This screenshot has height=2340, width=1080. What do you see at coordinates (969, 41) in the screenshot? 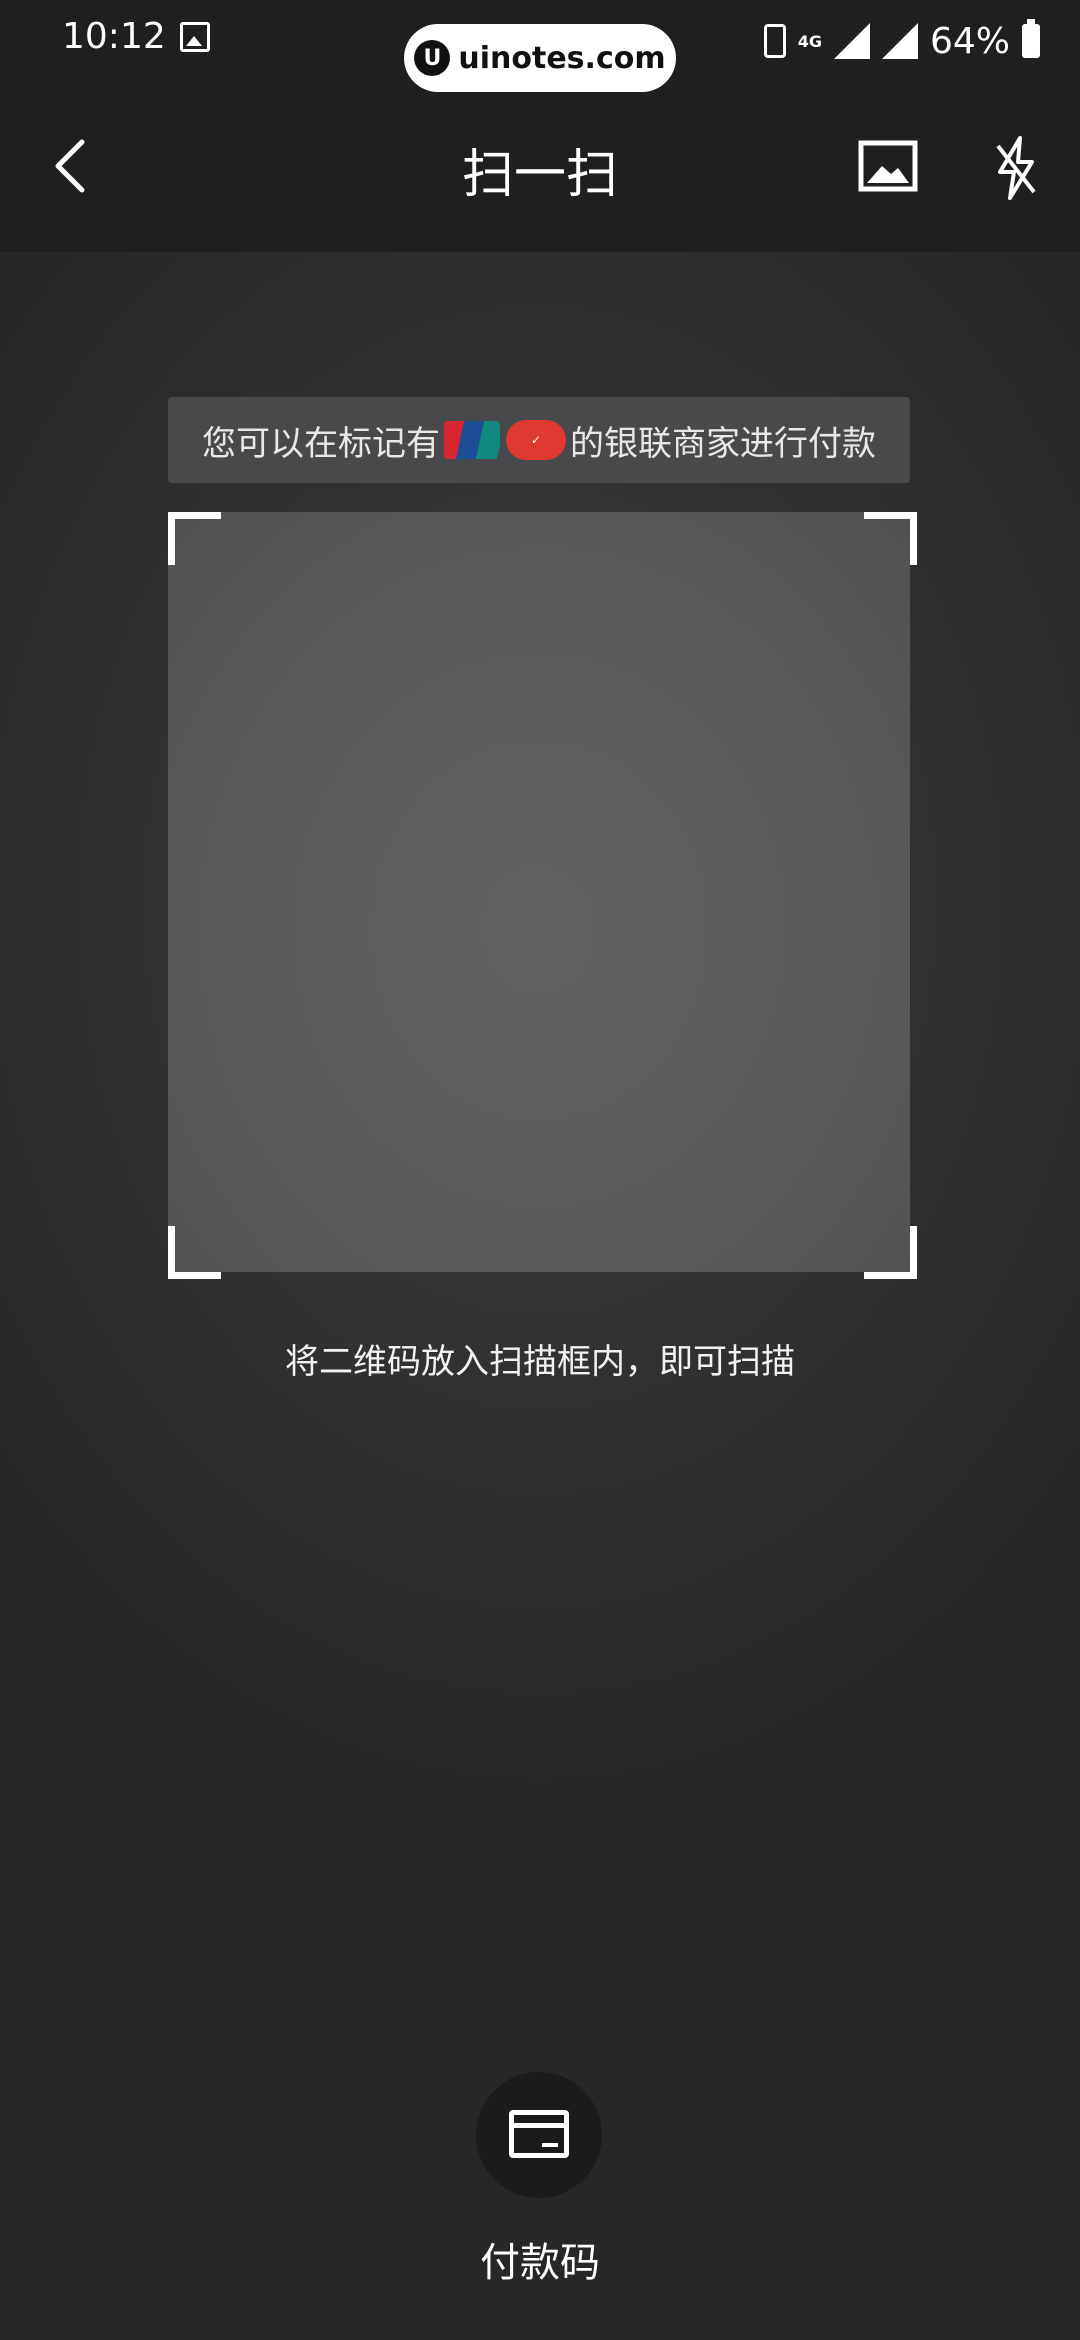
I see `battery-percent: 64%` at bounding box center [969, 41].